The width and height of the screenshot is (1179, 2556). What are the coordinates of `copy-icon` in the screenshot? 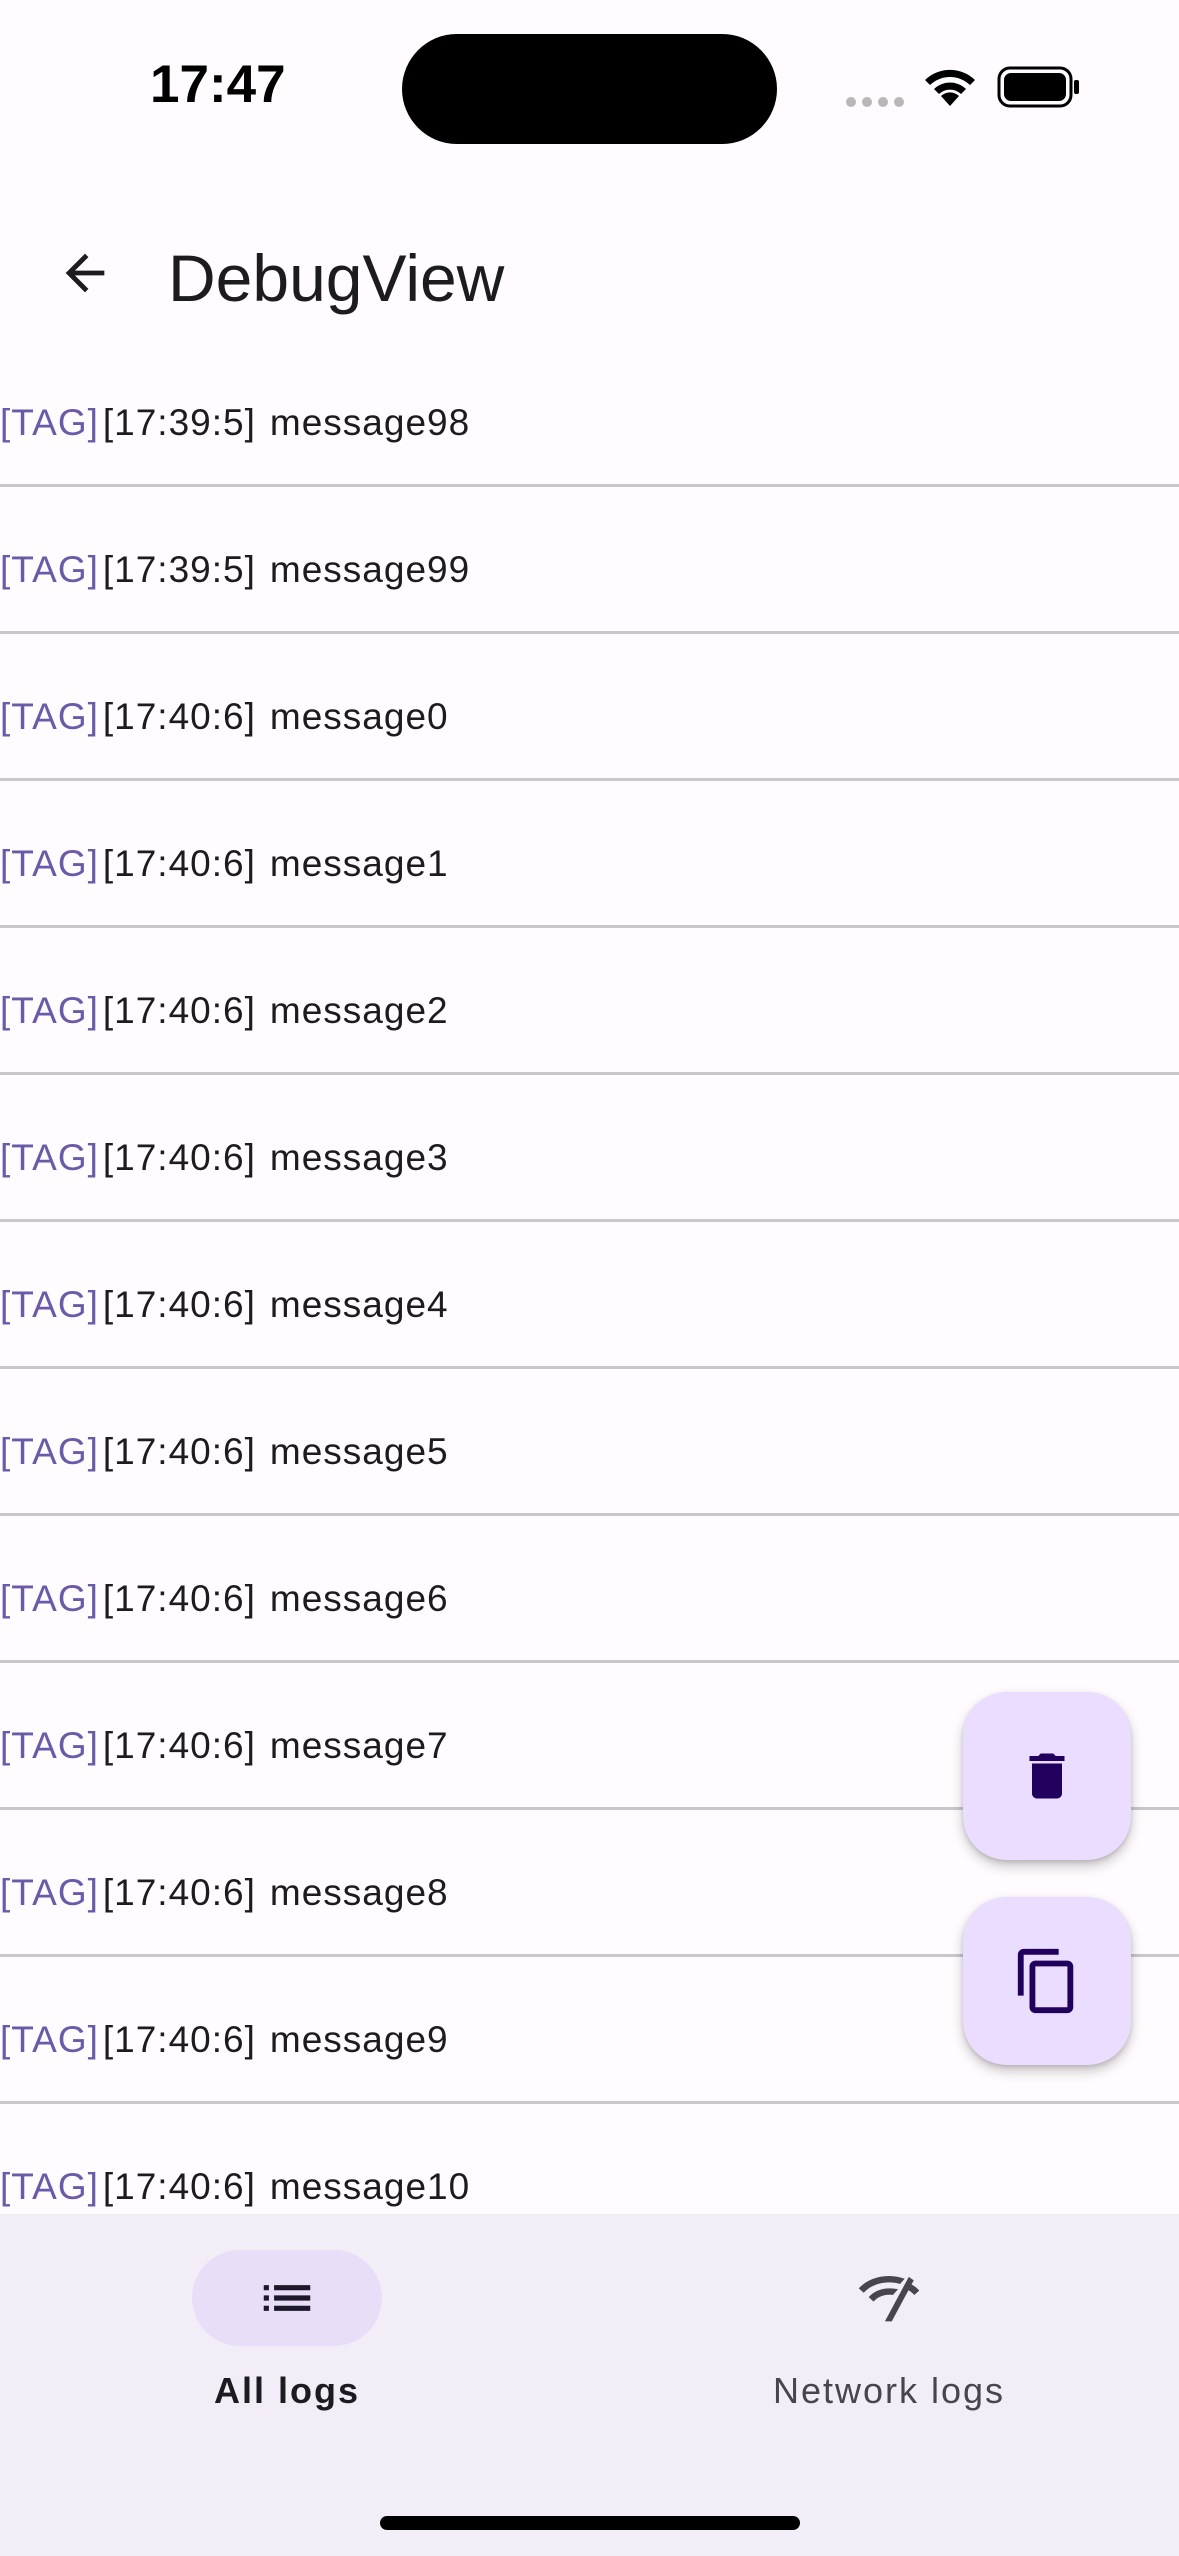 It's located at (1045, 1981).